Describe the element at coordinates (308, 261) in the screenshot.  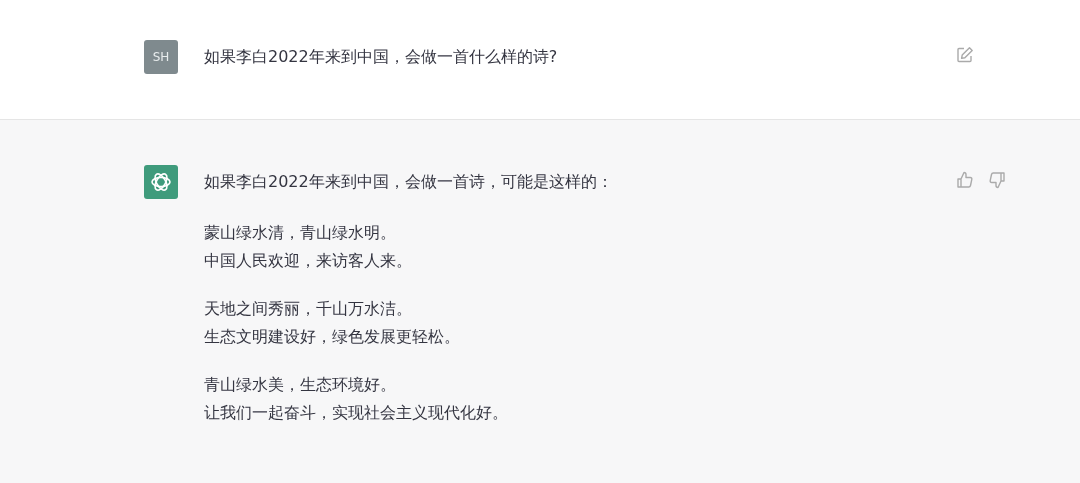
I see `poem-line: 中国人民欢迎，来访客人来。` at that location.